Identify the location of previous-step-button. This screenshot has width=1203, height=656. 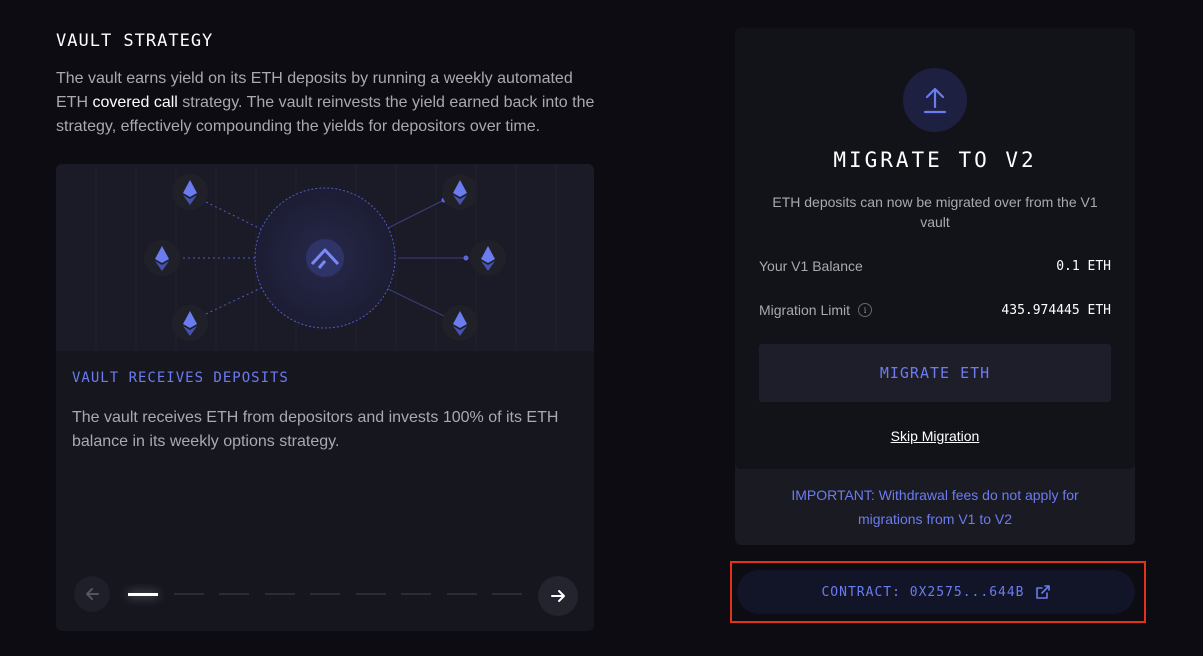
(92, 594).